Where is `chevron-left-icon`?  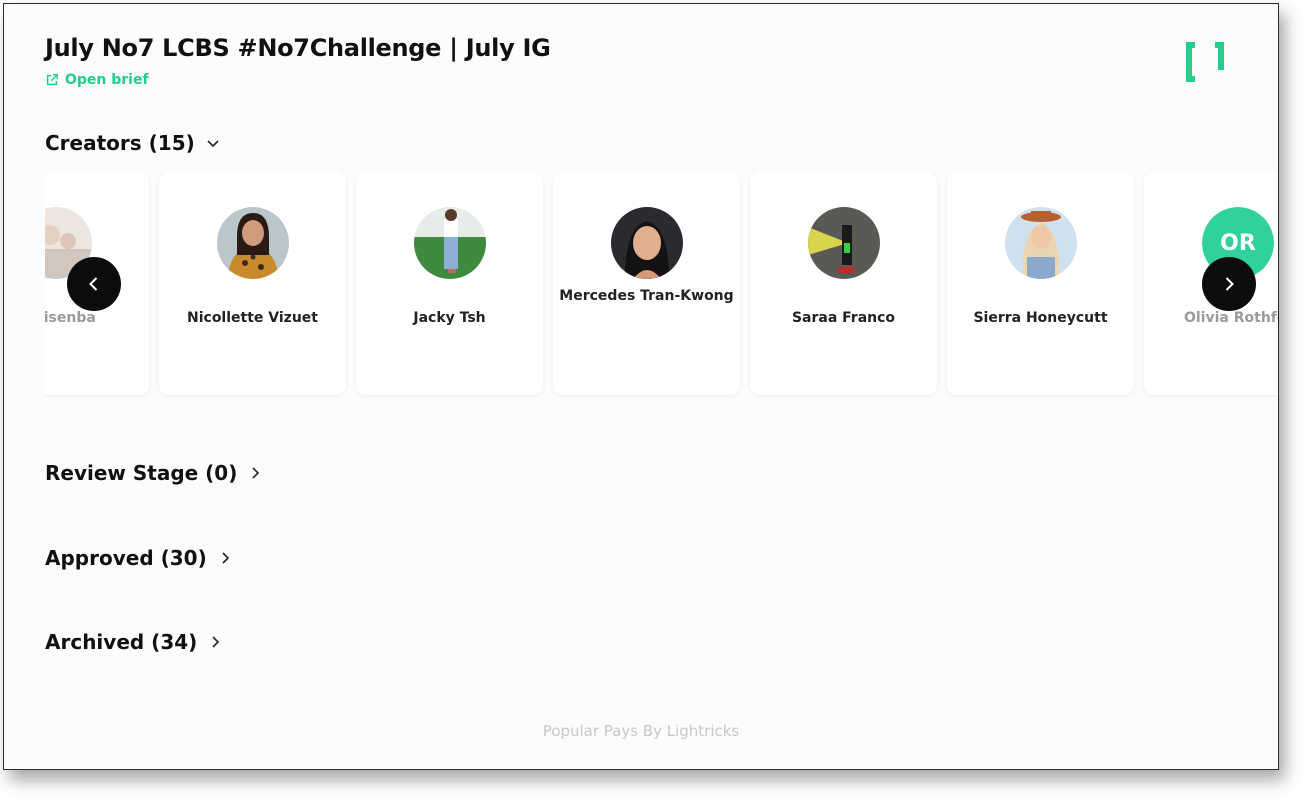 chevron-left-icon is located at coordinates (93, 284).